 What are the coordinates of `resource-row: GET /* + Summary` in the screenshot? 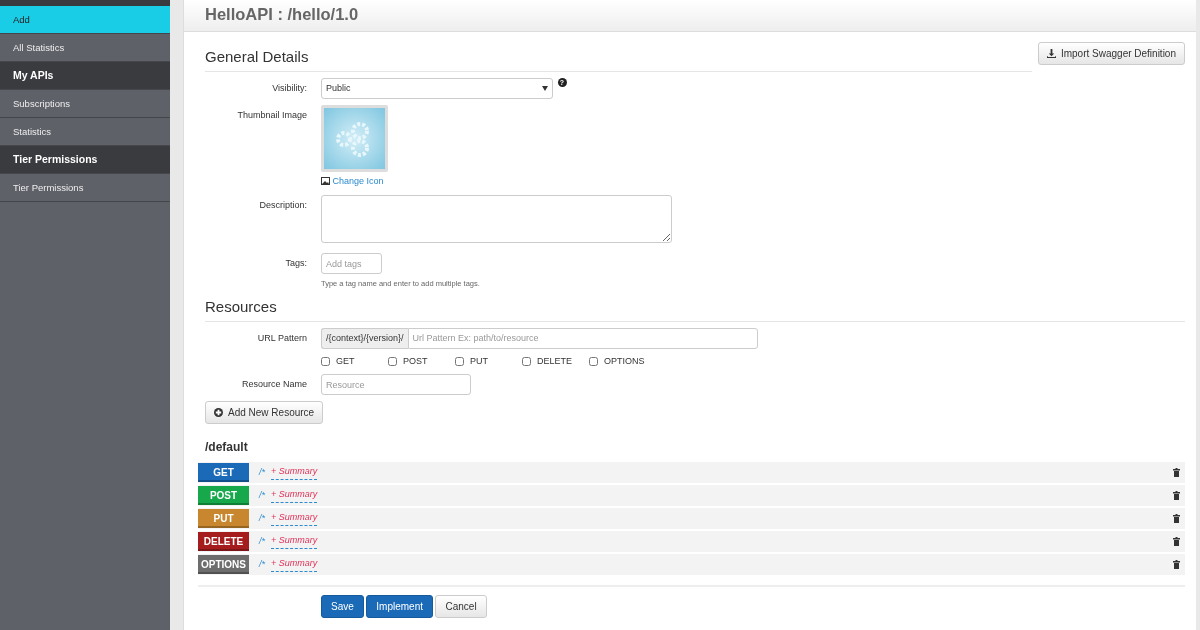 It's located at (691, 472).